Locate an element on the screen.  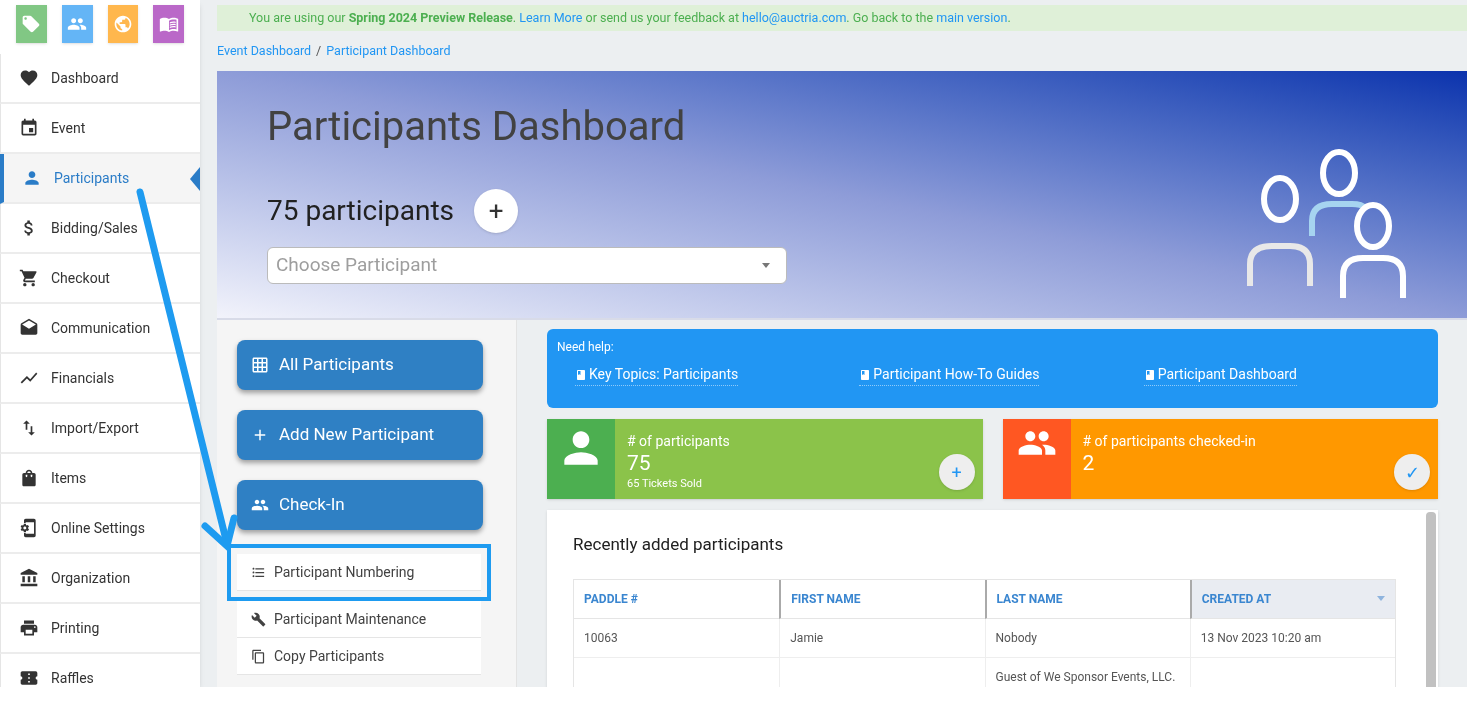
cart-icon is located at coordinates (29, 278).